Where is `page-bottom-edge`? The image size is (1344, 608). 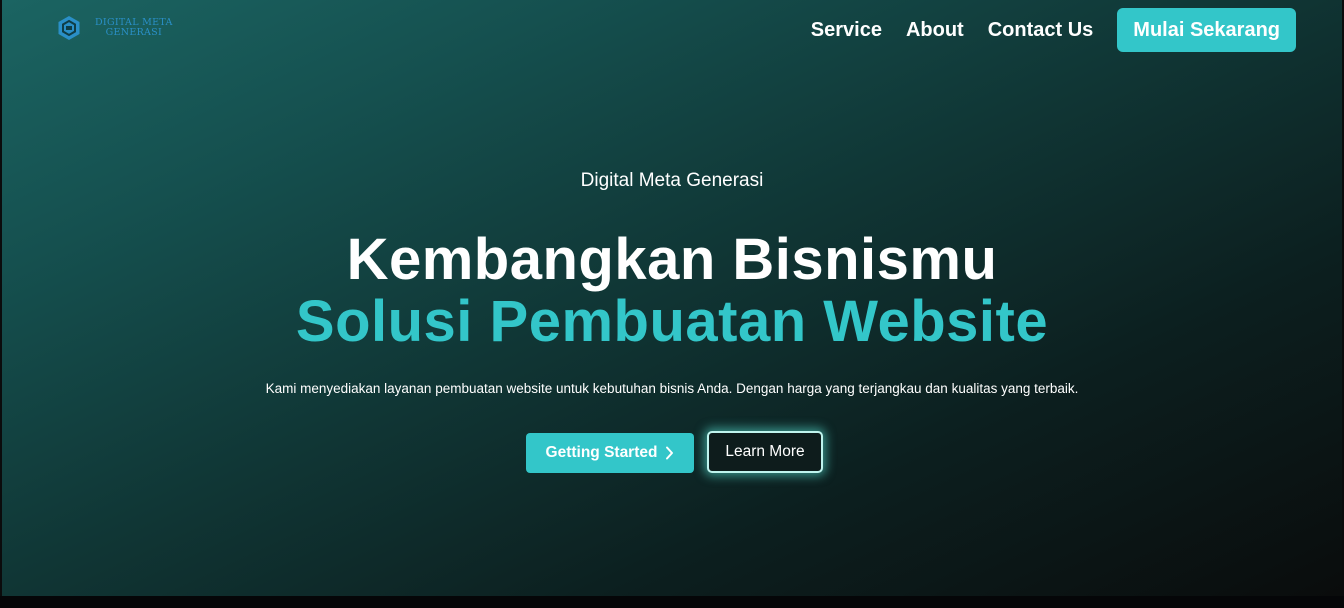
page-bottom-edge is located at coordinates (672, 602).